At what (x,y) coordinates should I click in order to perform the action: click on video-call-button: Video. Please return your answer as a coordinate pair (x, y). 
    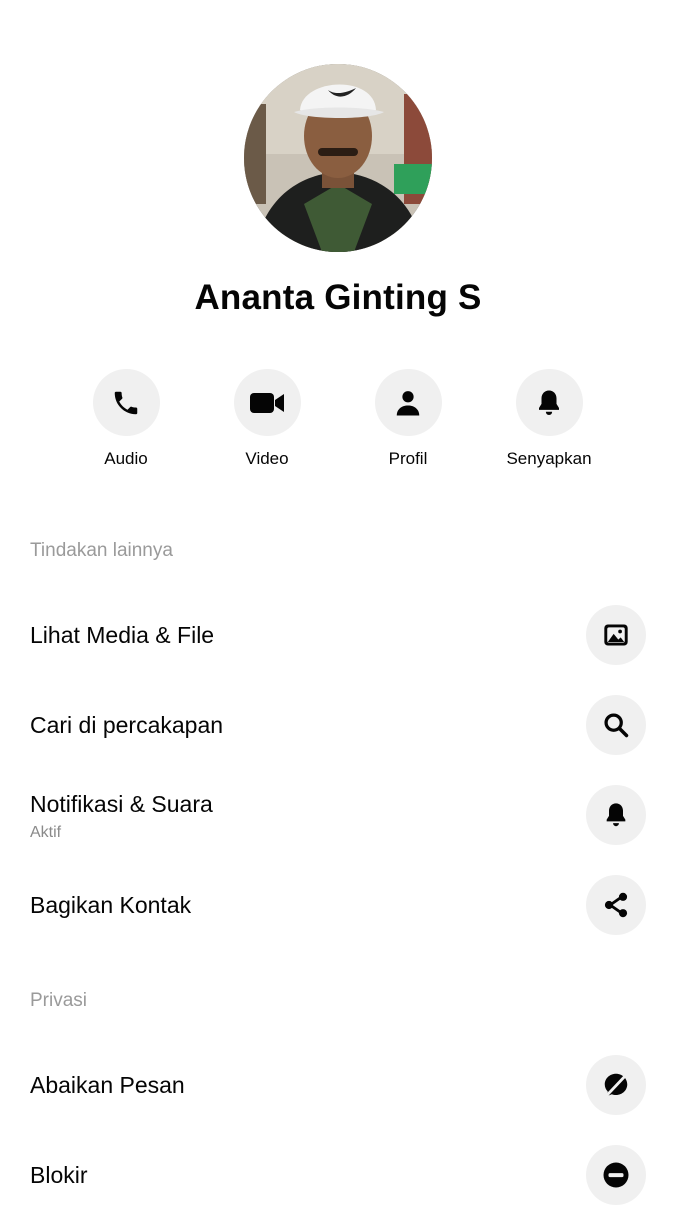
    Looking at the image, I should click on (267, 419).